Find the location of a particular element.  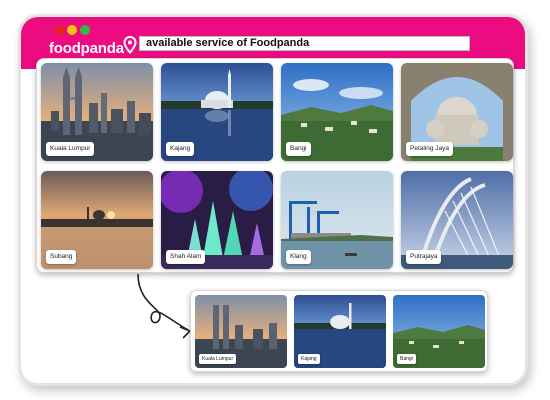

city-card-petaling-jaya: Petaling Jaya is located at coordinates (457, 112).